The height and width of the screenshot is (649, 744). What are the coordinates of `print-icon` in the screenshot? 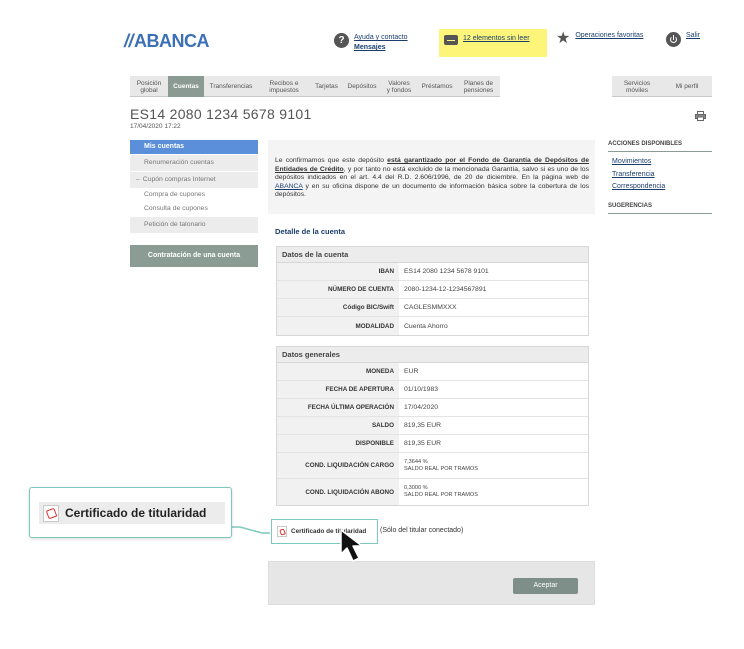 It's located at (700, 116).